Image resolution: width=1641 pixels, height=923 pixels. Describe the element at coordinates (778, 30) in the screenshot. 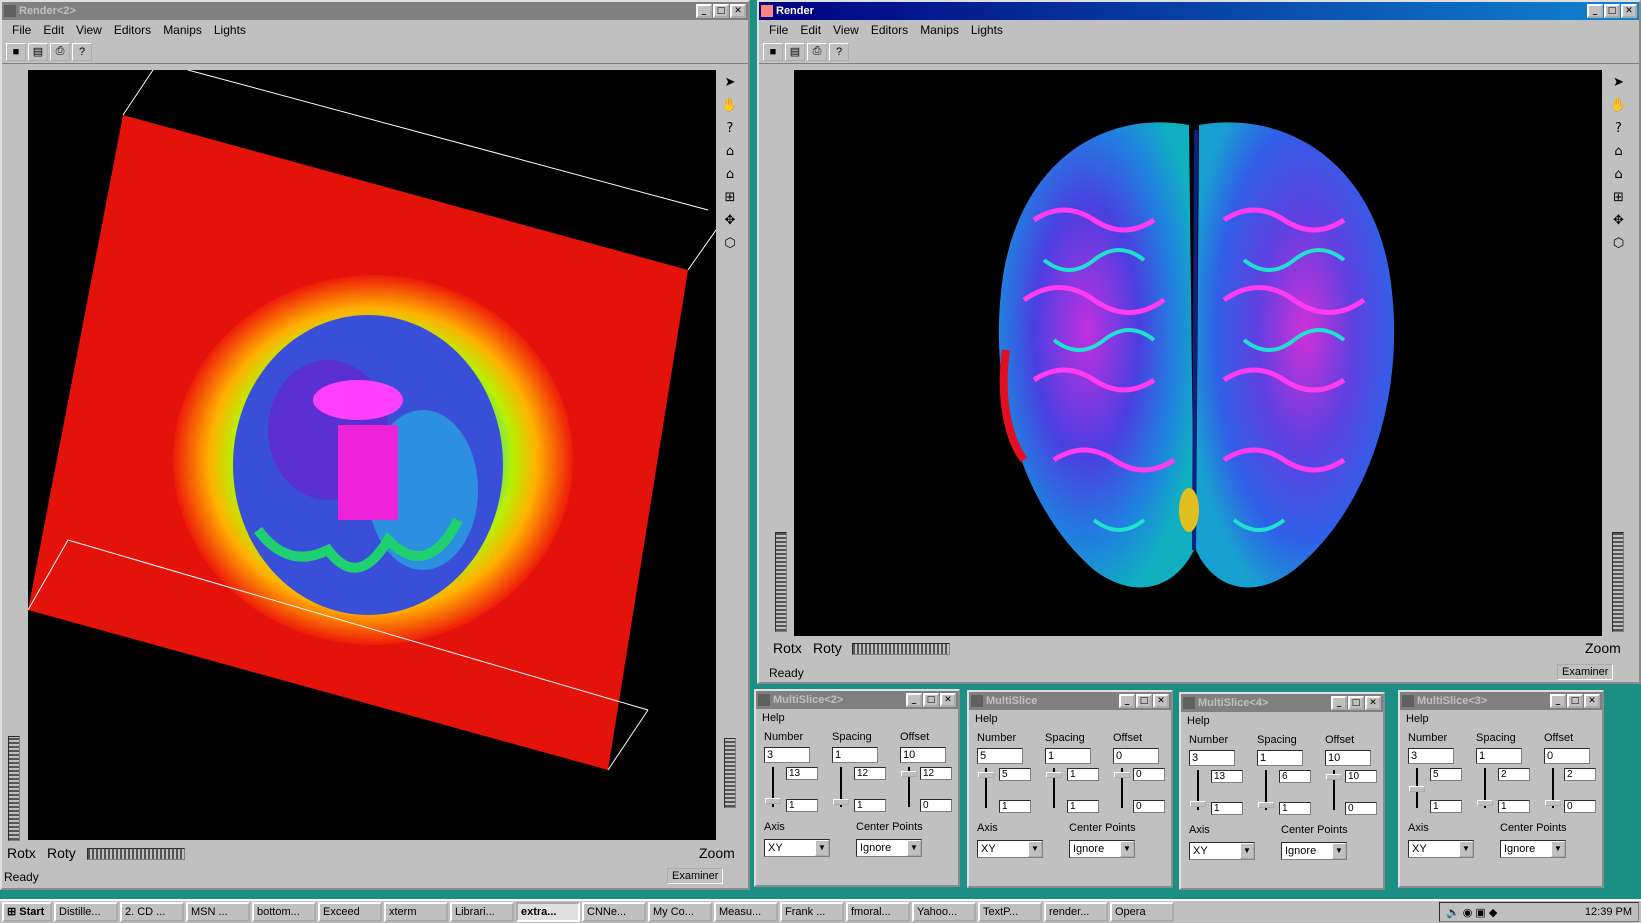

I see `menu-file: File` at that location.